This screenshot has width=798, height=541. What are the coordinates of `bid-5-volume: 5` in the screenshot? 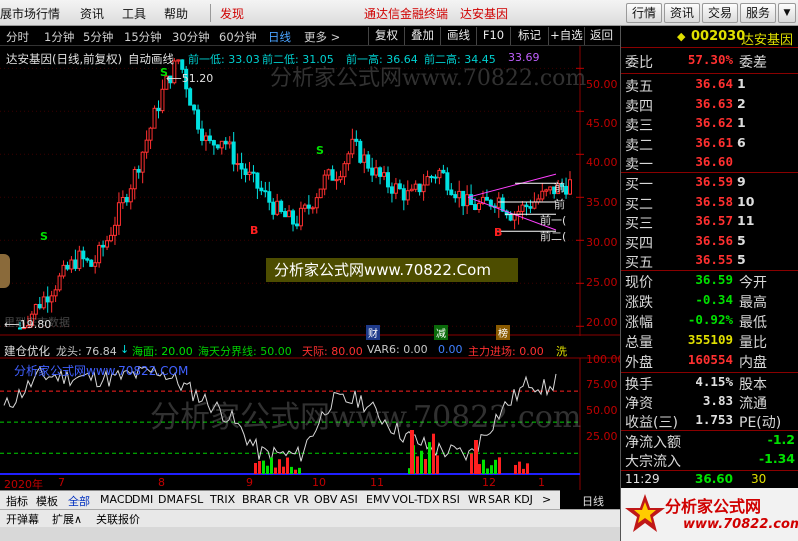 It's located at (741, 259).